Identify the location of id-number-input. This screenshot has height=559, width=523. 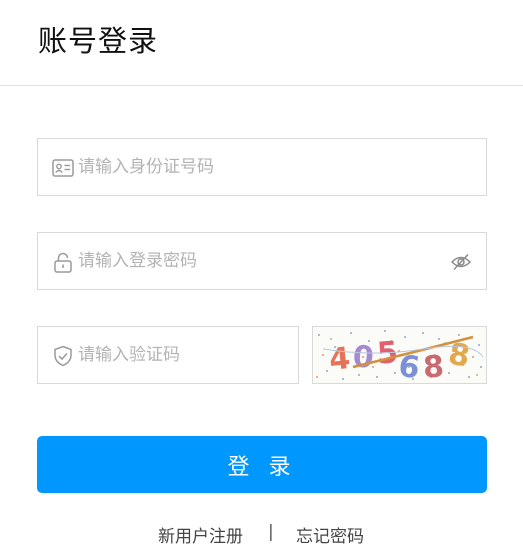
(278, 167).